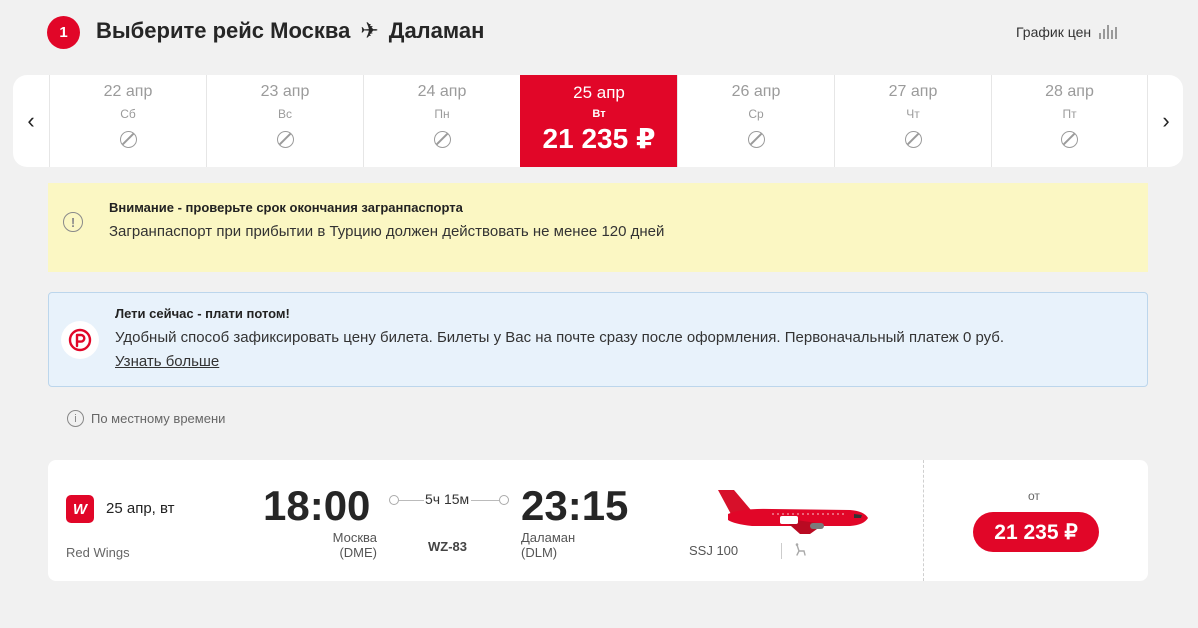  I want to click on price-from-label: от, so click(1034, 496).